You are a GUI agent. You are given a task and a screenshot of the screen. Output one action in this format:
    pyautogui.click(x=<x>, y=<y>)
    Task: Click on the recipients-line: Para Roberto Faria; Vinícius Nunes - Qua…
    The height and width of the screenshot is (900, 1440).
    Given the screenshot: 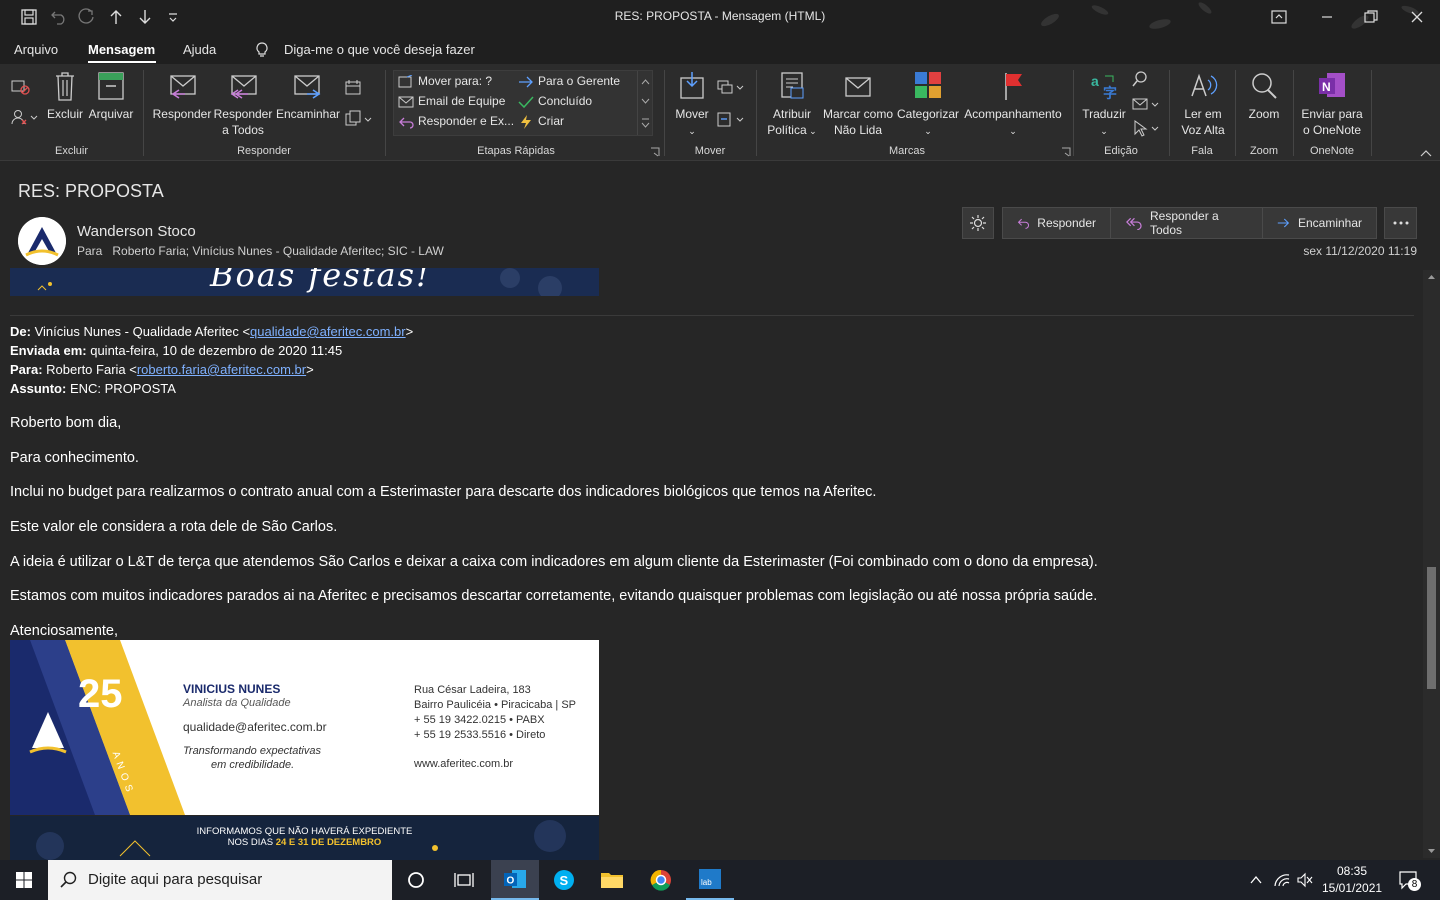 What is the action you would take?
    pyautogui.click(x=260, y=251)
    